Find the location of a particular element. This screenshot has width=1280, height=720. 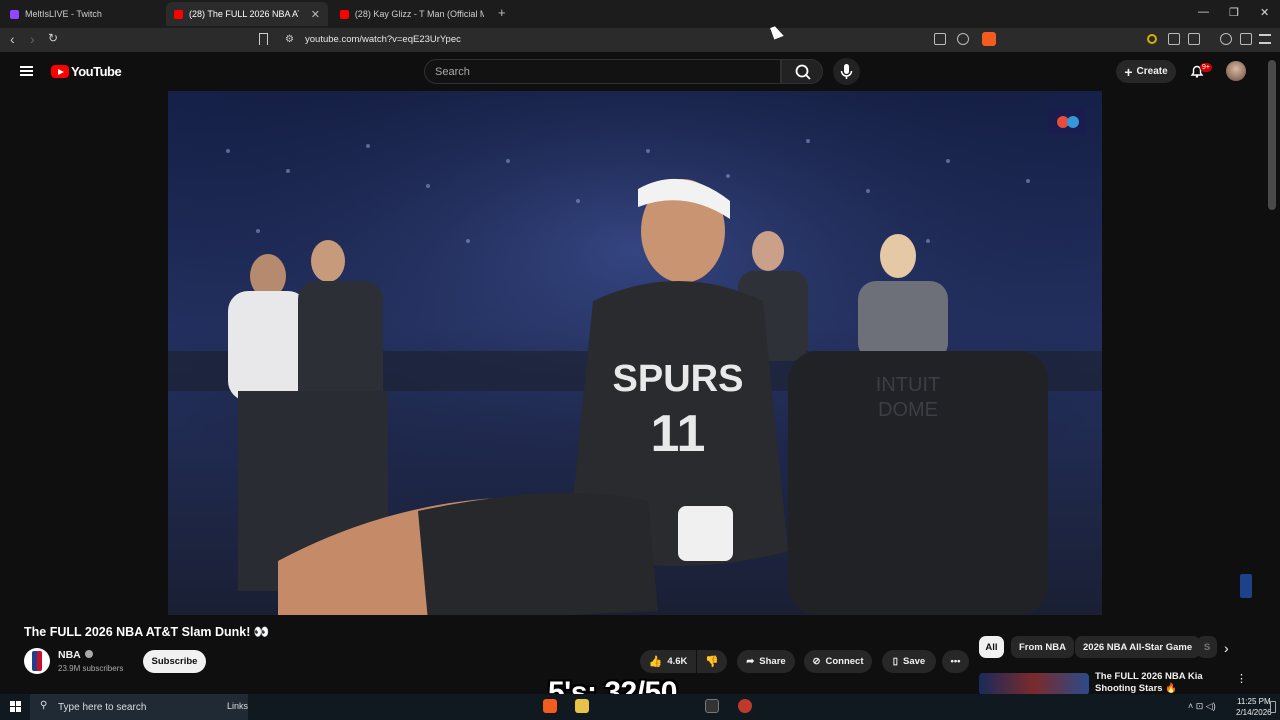

tab-youtube-music: (28) Kay Glizz - T Man (Official Musi is located at coordinates (412, 14).